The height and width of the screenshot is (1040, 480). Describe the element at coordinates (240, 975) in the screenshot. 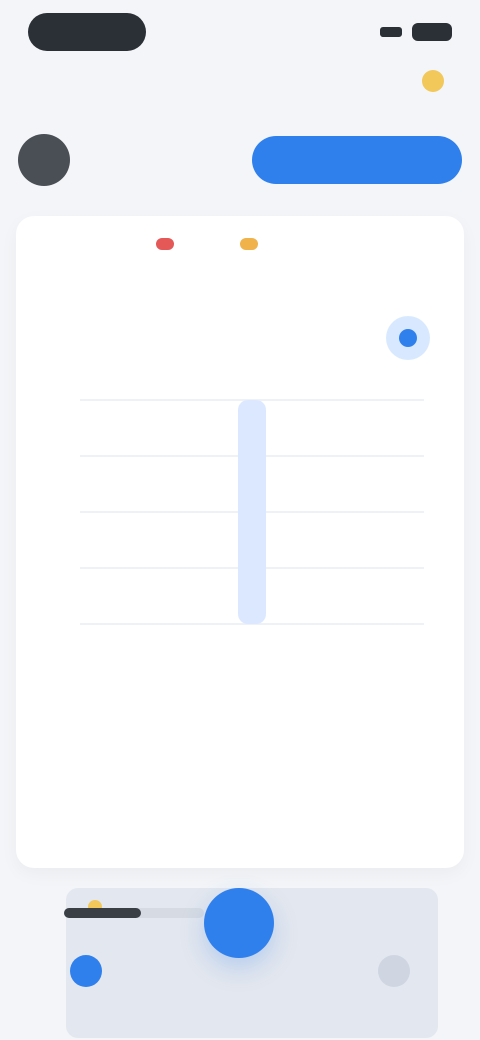

I see `bottom-nav` at that location.